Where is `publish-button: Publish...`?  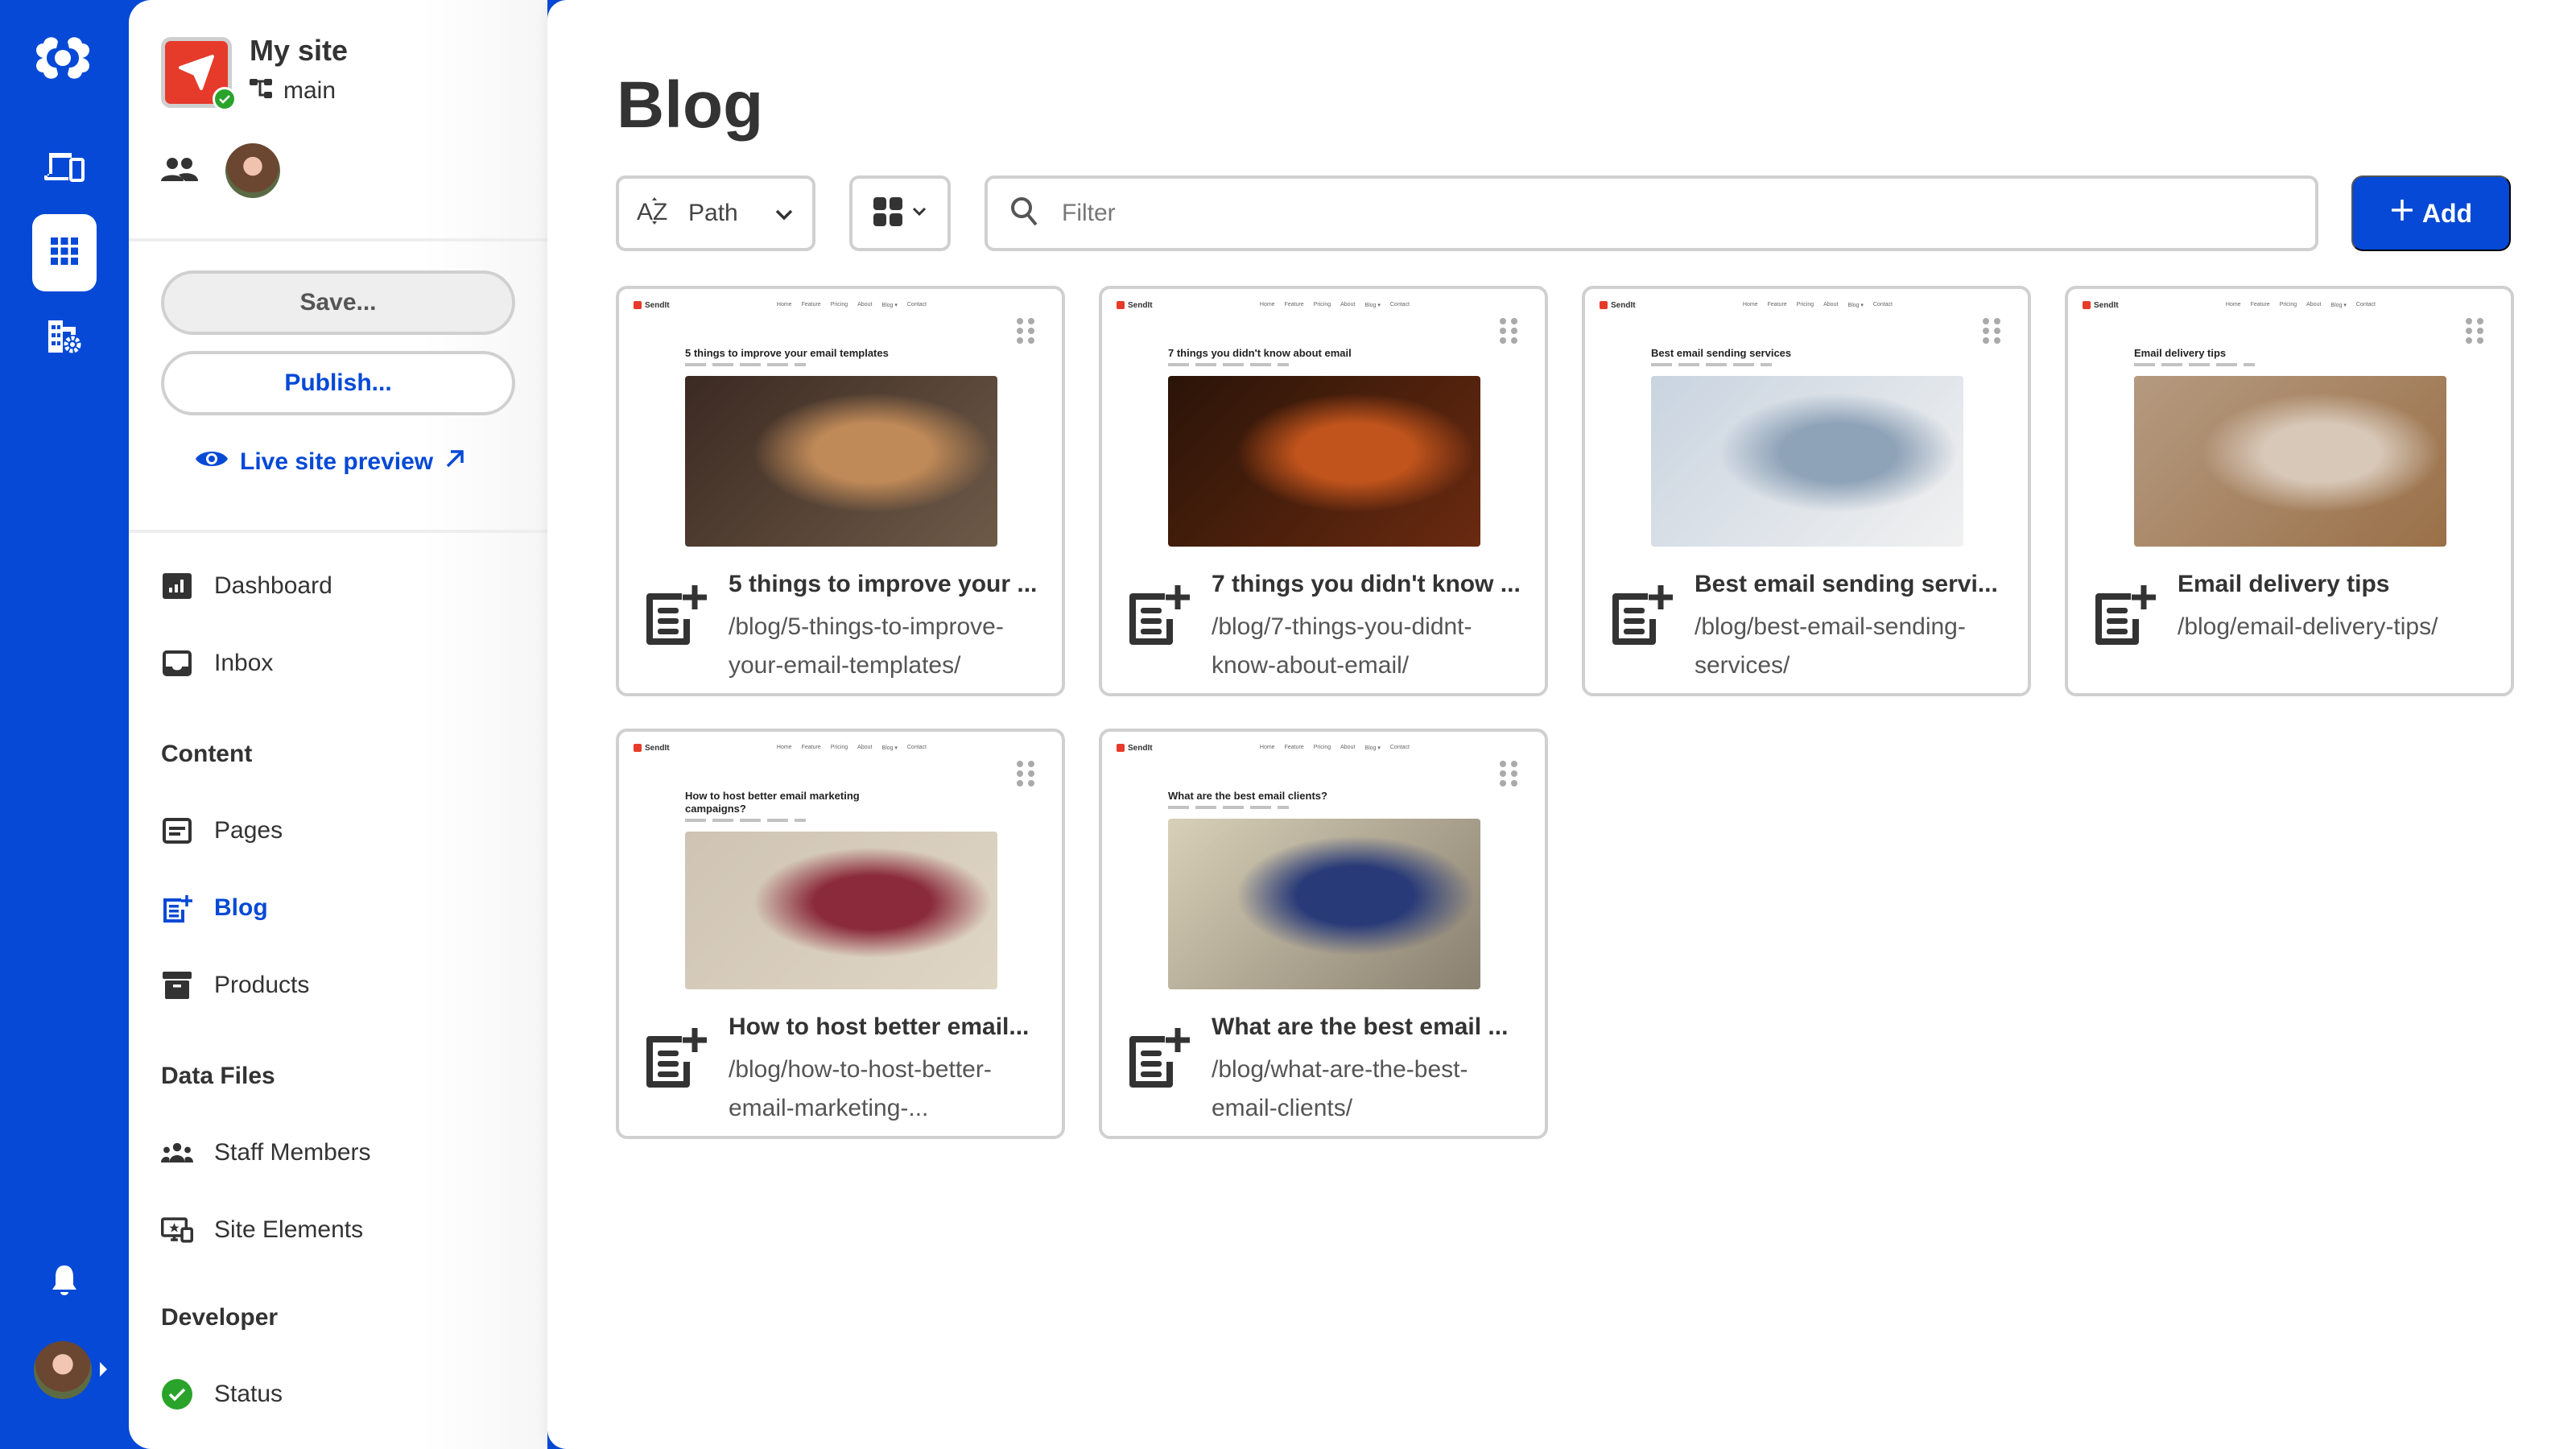 publish-button: Publish... is located at coordinates (338, 383).